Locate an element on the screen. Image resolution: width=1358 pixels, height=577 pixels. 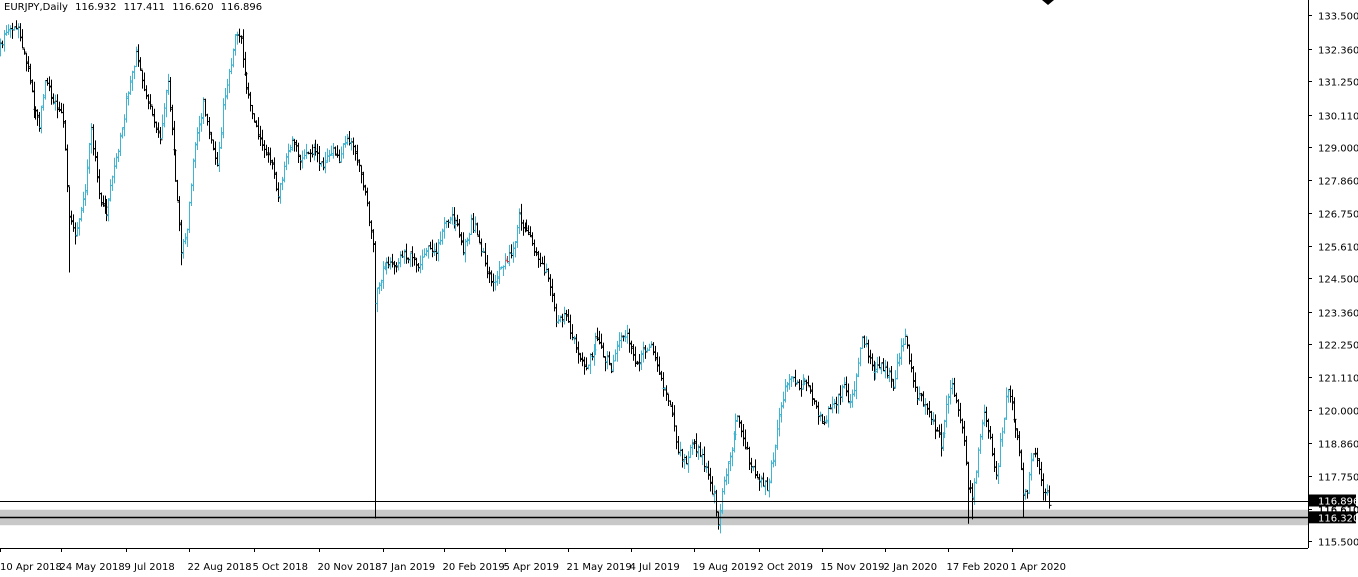
y-tick-label: 133.500 is located at coordinates (1338, 17).